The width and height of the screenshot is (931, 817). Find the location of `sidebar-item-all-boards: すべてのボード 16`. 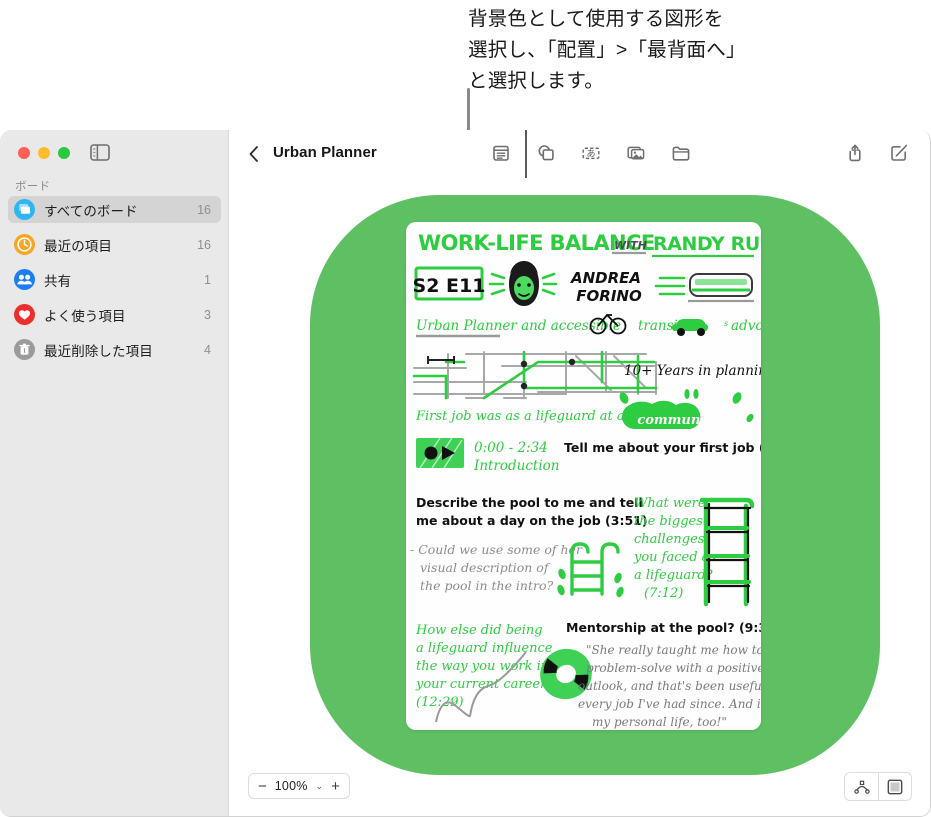

sidebar-item-all-boards: すべてのボード 16 is located at coordinates (114, 209).